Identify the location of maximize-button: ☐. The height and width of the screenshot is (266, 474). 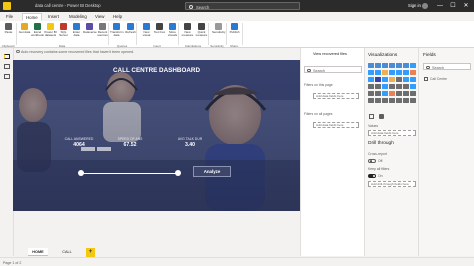
(453, 6).